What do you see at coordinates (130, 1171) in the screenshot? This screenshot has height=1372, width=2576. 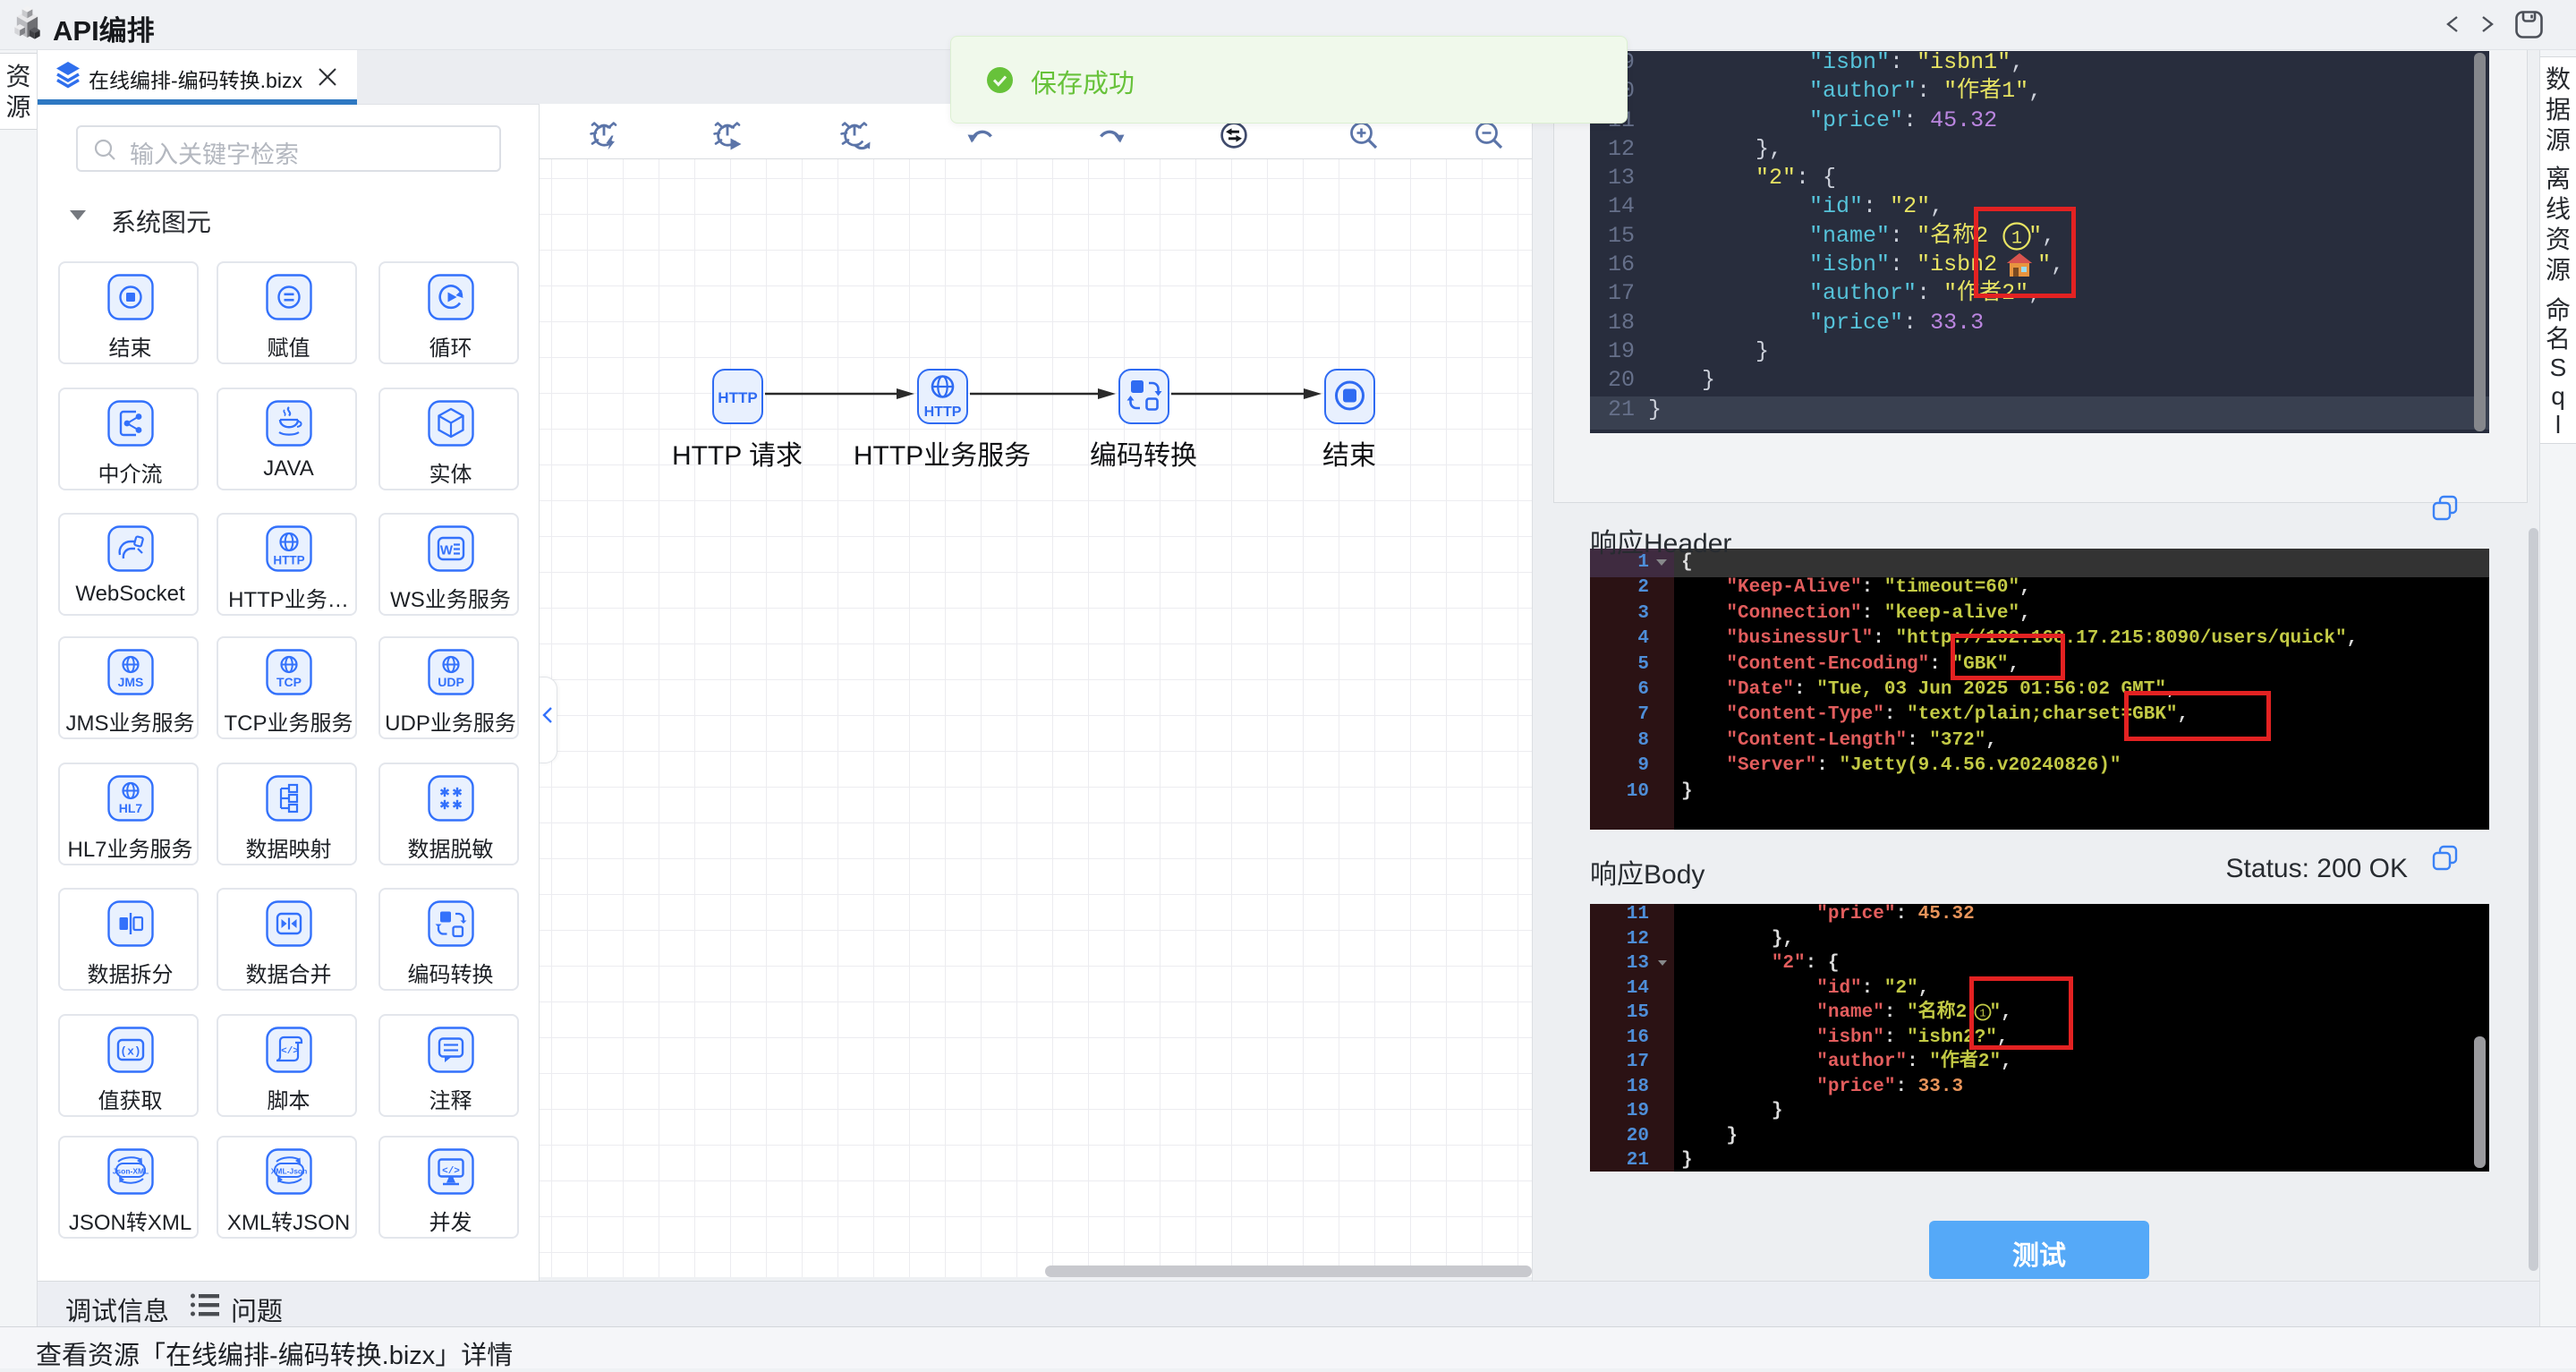 I see `svg-text: Json-XML` at bounding box center [130, 1171].